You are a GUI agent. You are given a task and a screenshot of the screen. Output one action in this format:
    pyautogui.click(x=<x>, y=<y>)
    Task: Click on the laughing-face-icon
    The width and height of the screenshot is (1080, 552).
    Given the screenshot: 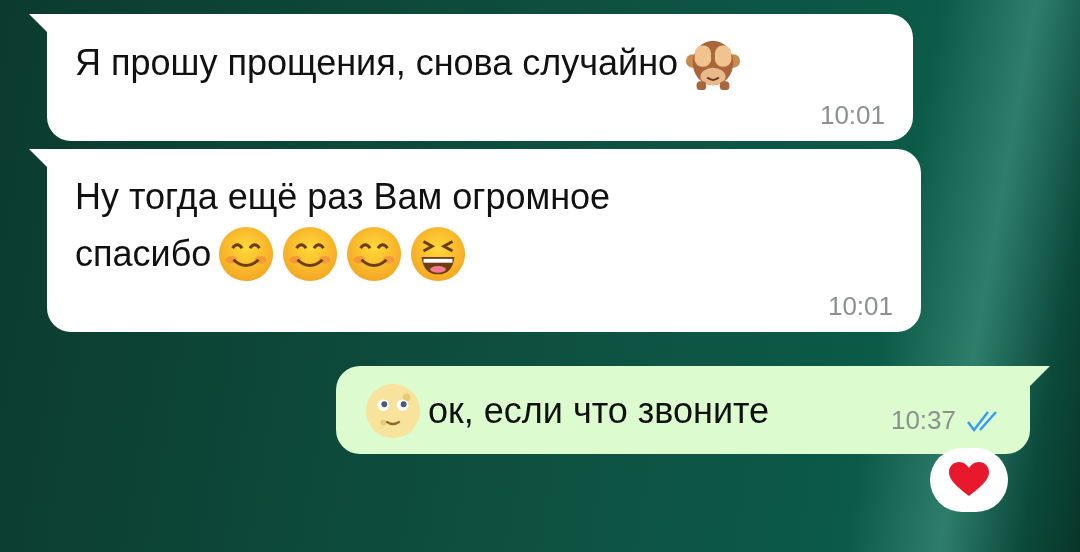 What is the action you would take?
    pyautogui.click(x=438, y=254)
    